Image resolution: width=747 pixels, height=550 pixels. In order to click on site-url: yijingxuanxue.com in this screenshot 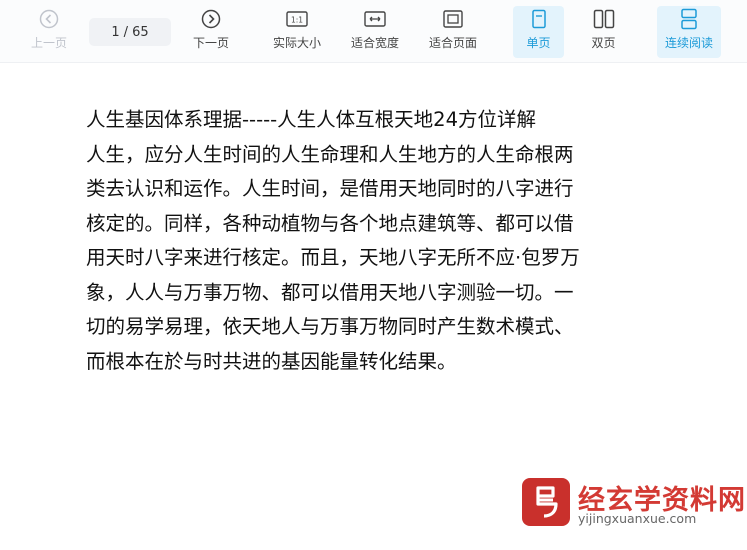, I will do `click(637, 518)`.